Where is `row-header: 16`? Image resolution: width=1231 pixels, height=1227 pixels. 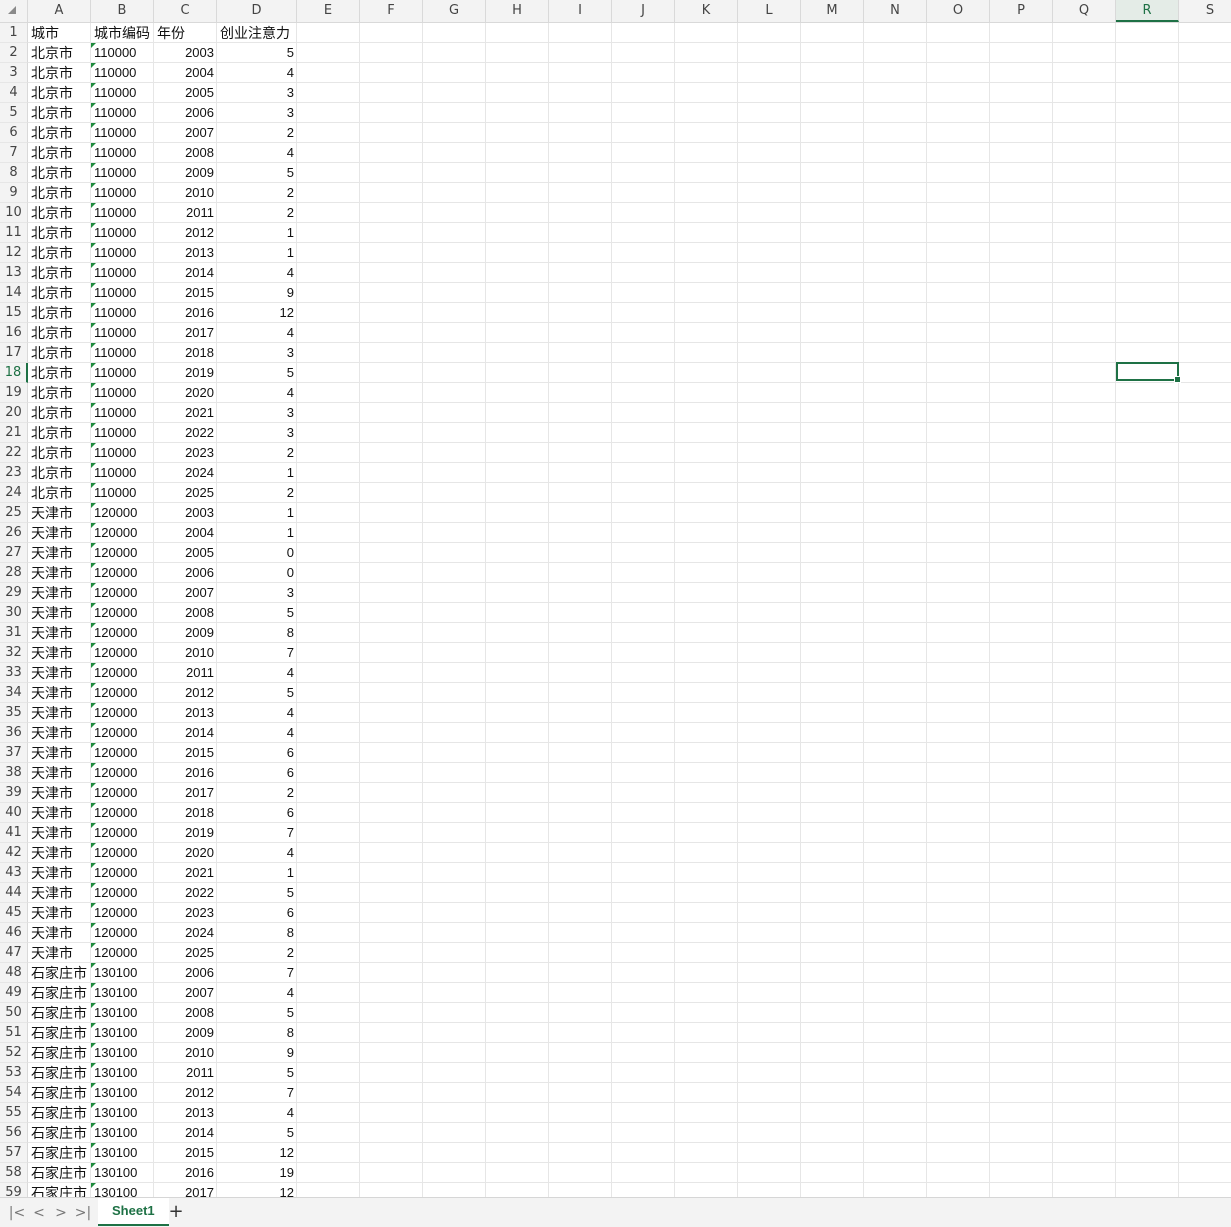 row-header: 16 is located at coordinates (14, 333).